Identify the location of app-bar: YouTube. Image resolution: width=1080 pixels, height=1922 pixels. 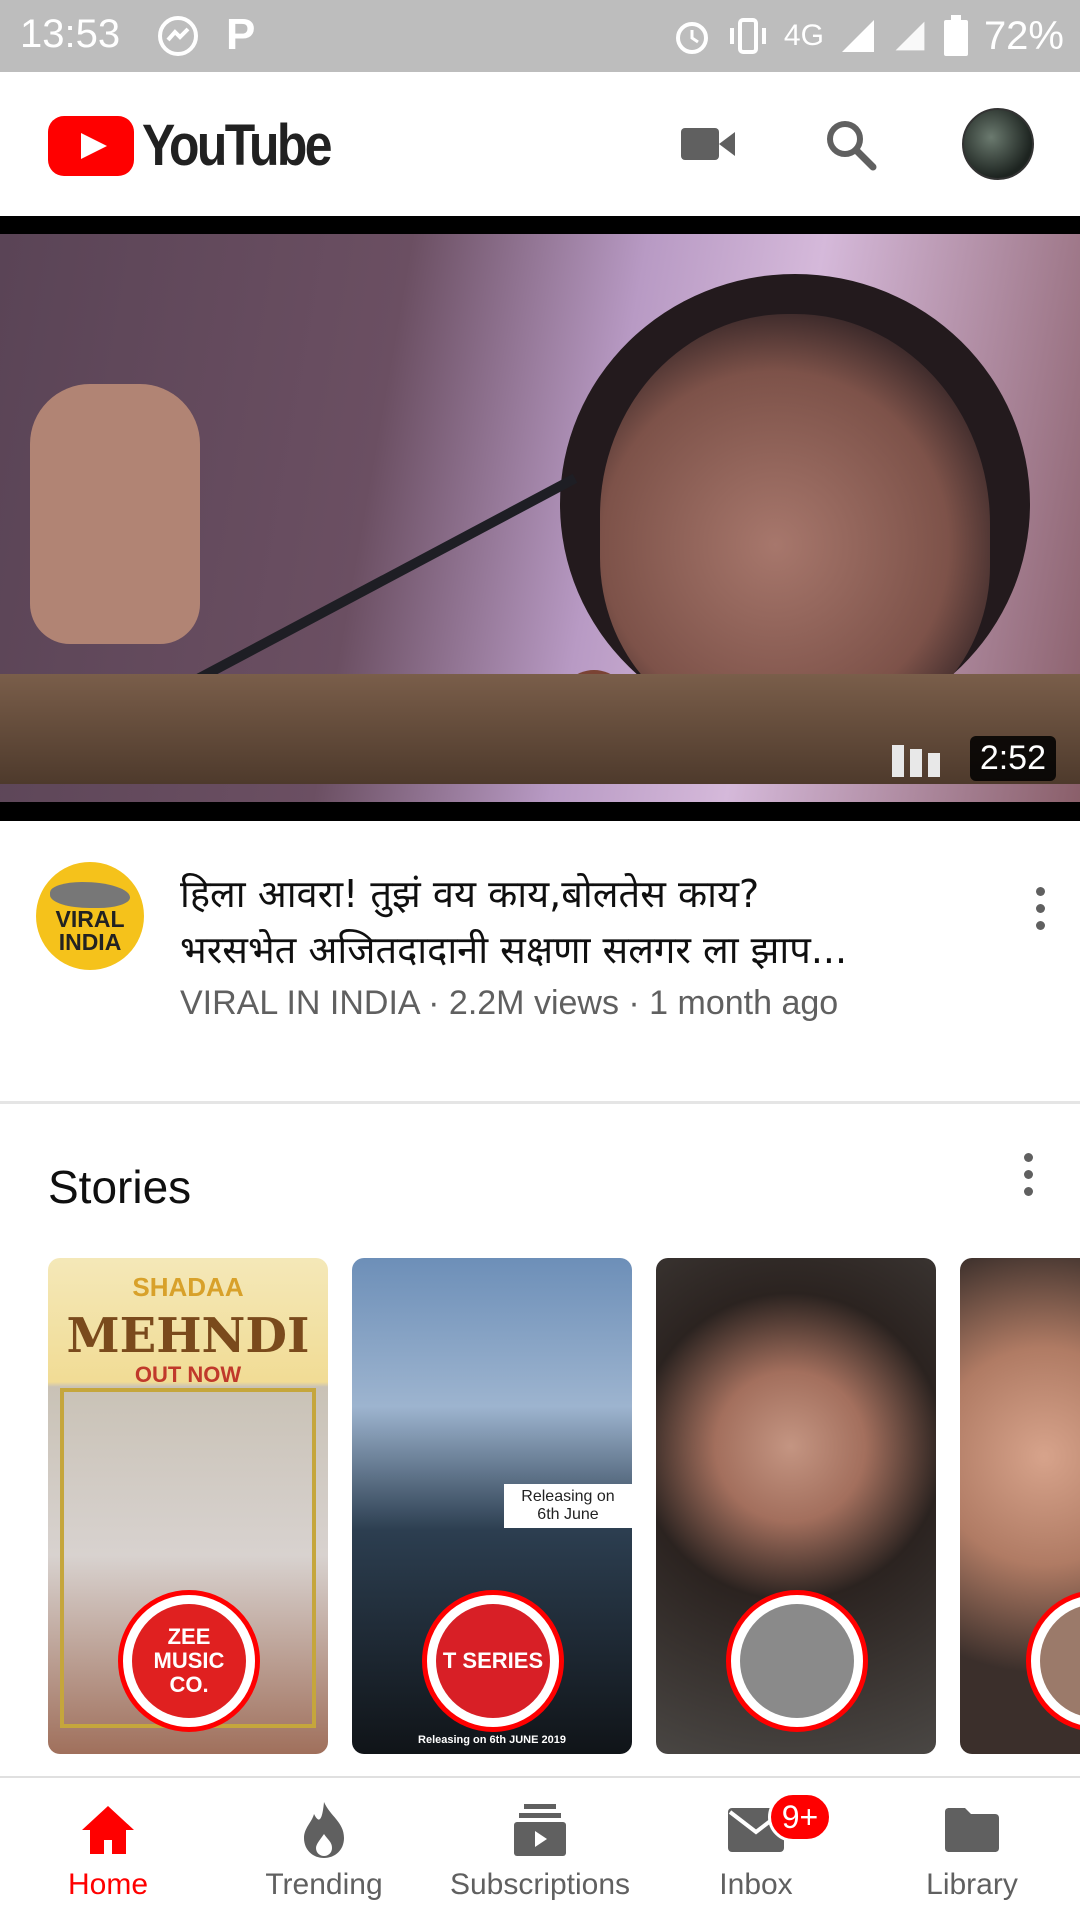
(540, 144).